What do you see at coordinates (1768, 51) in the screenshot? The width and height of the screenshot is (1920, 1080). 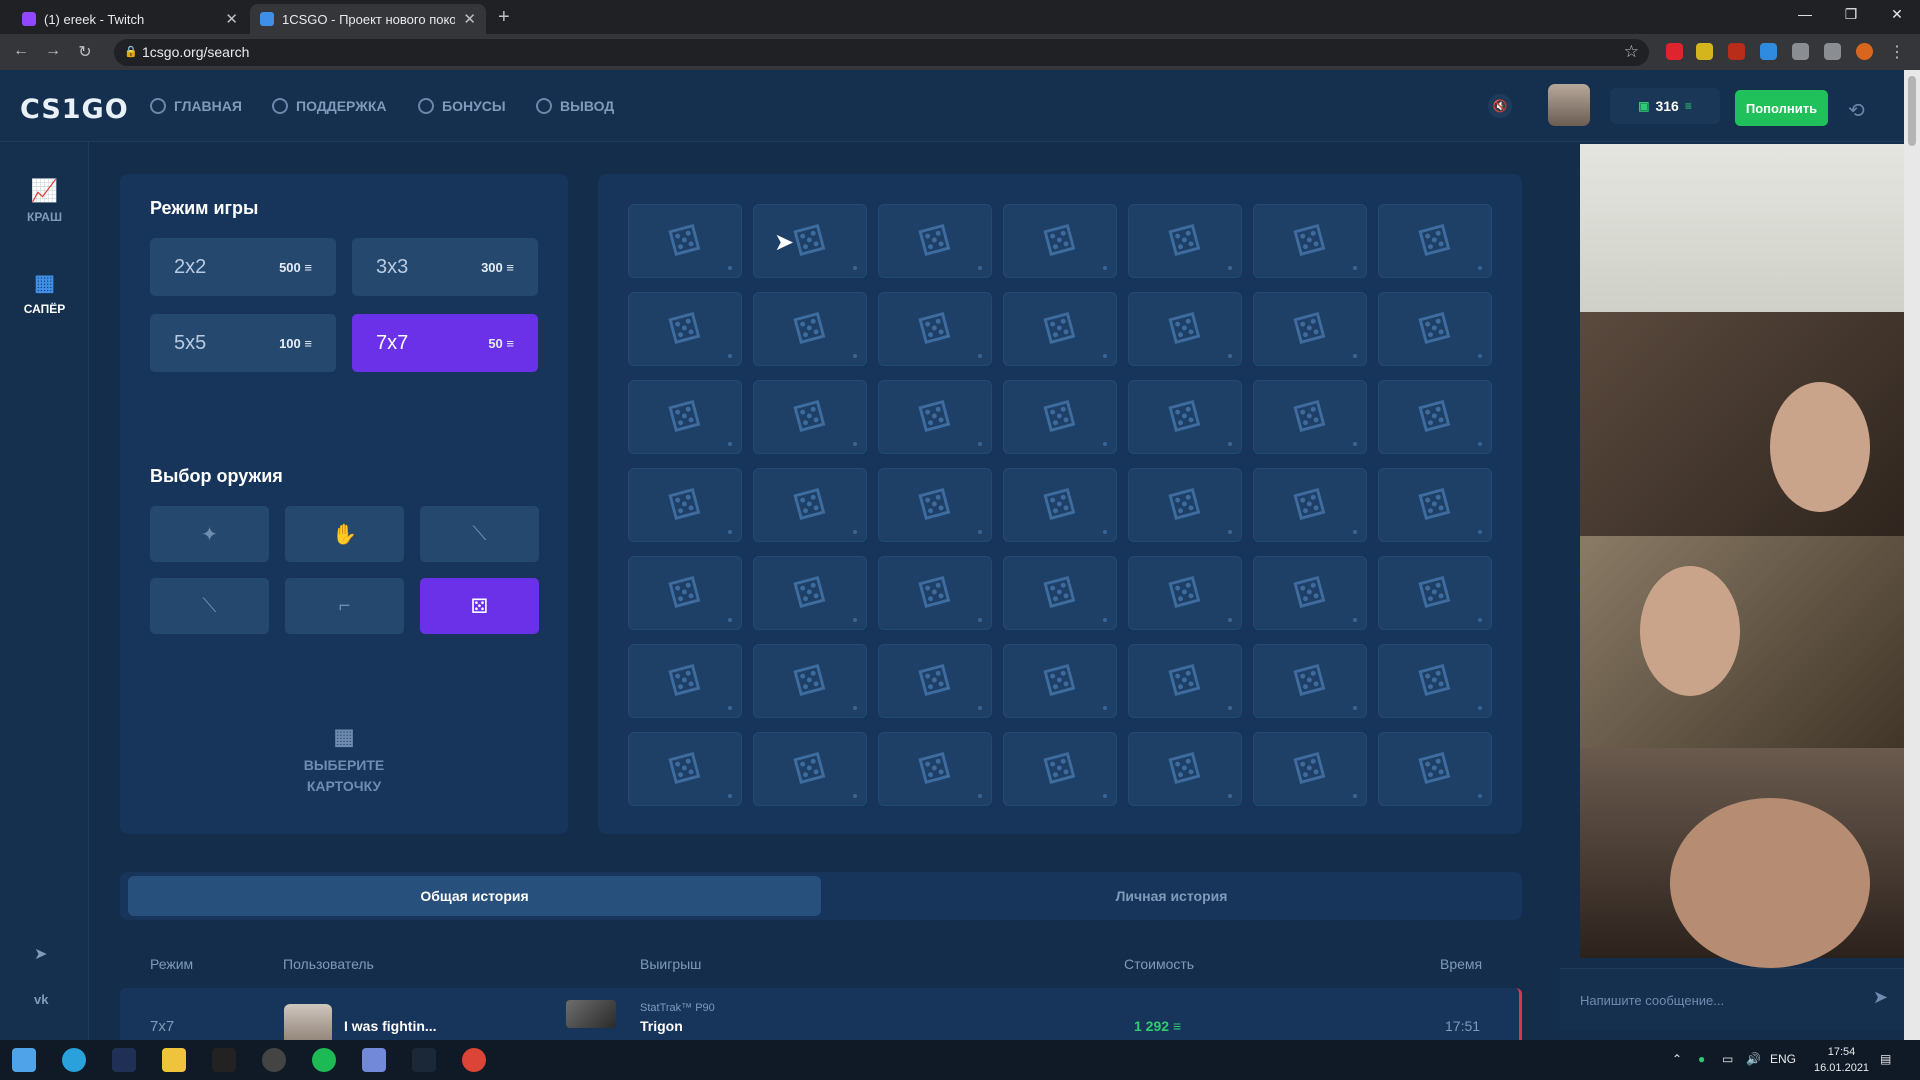 I see `extension-icon` at bounding box center [1768, 51].